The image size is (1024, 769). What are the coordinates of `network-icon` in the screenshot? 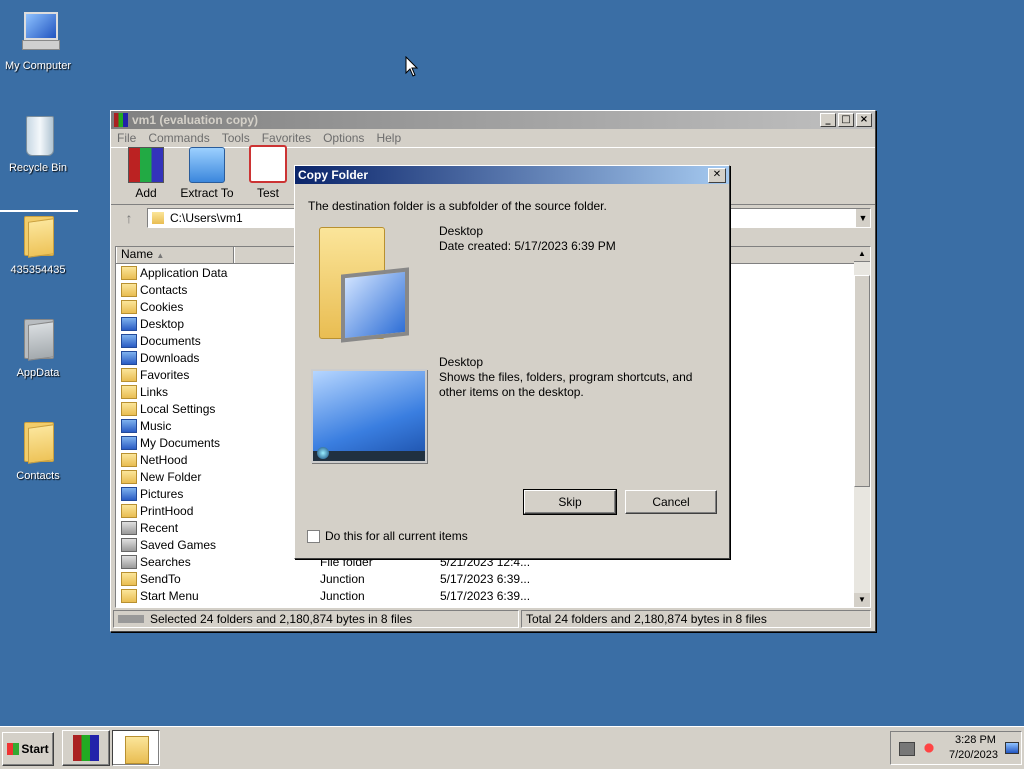 It's located at (907, 749).